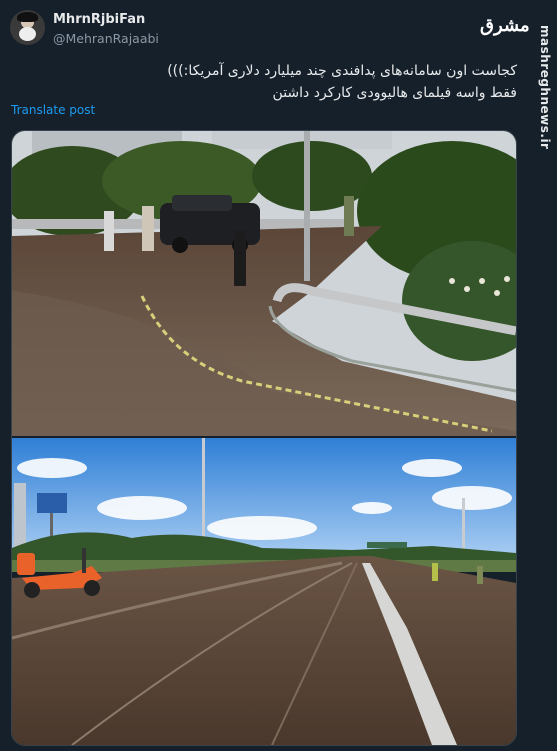 Image resolution: width=557 pixels, height=751 pixels. Describe the element at coordinates (505, 25) in the screenshot. I see `mashregh-logo-icon: مشرق` at that location.